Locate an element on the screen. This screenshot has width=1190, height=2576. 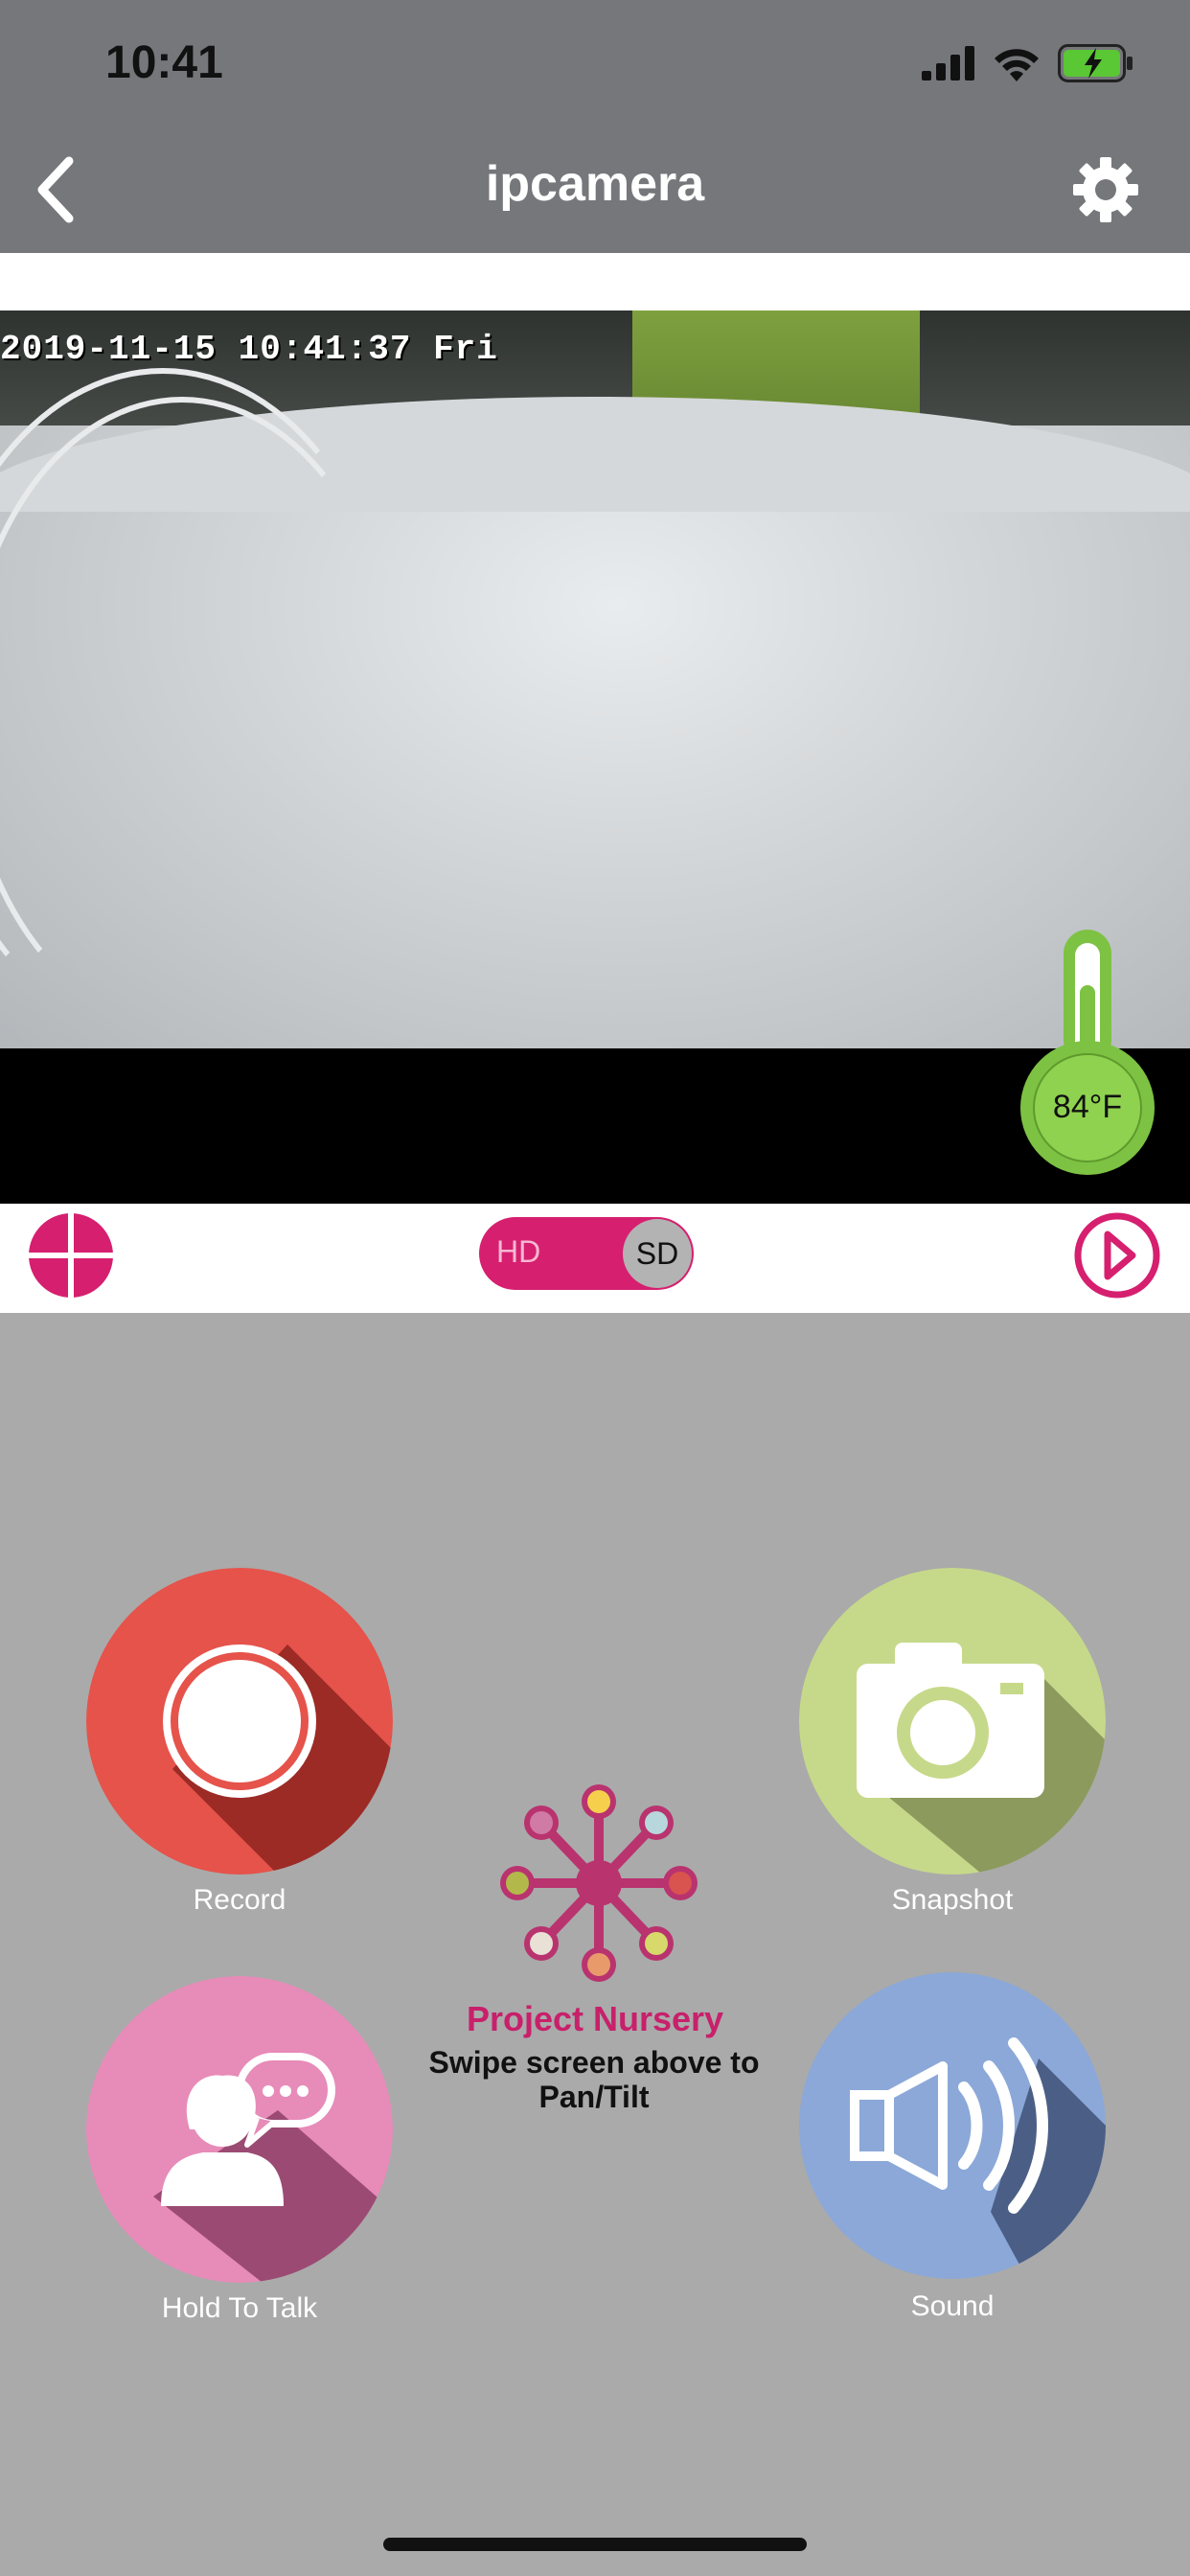
project-nursery-logo is located at coordinates (599, 1883).